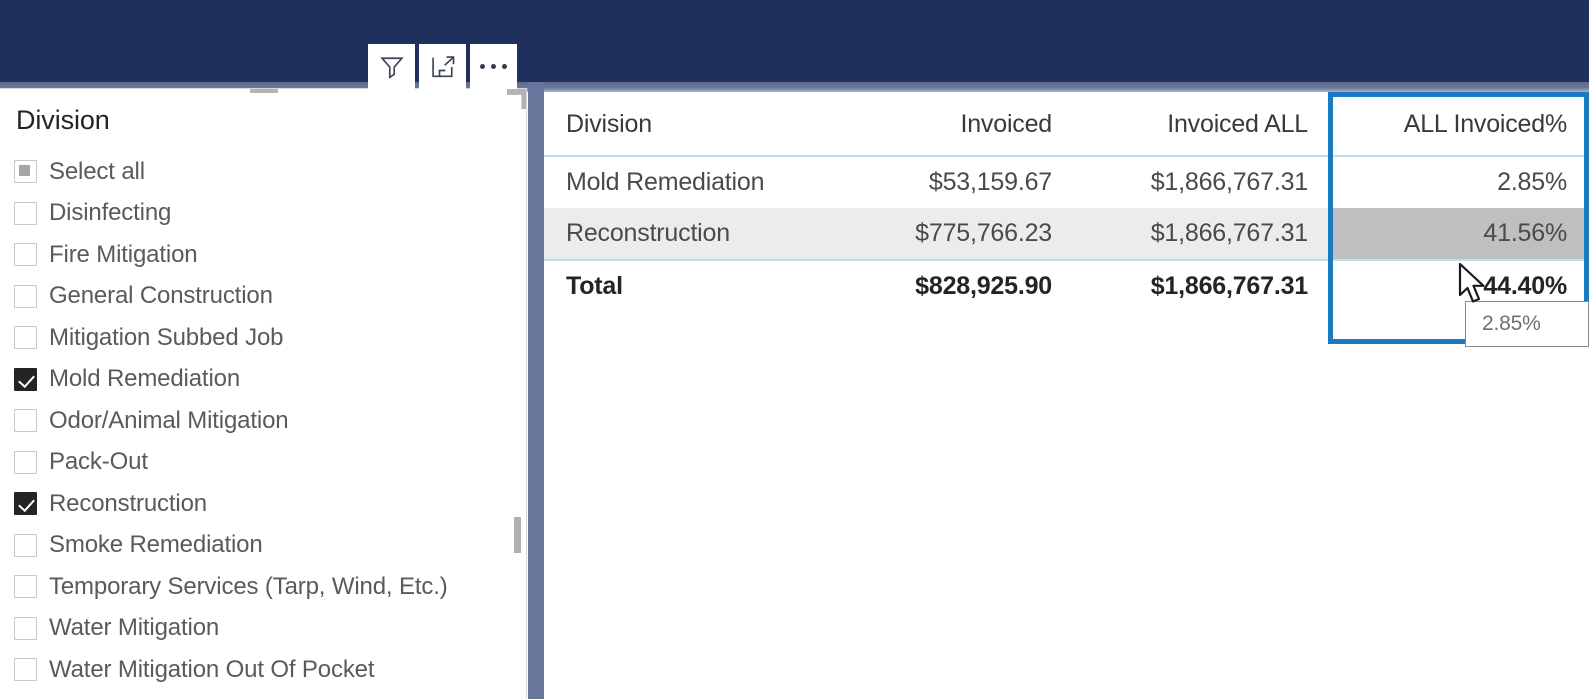  I want to click on table-total-row: Total $828,925.90 $1,866,767.31 44.40%, so click(1066, 285).